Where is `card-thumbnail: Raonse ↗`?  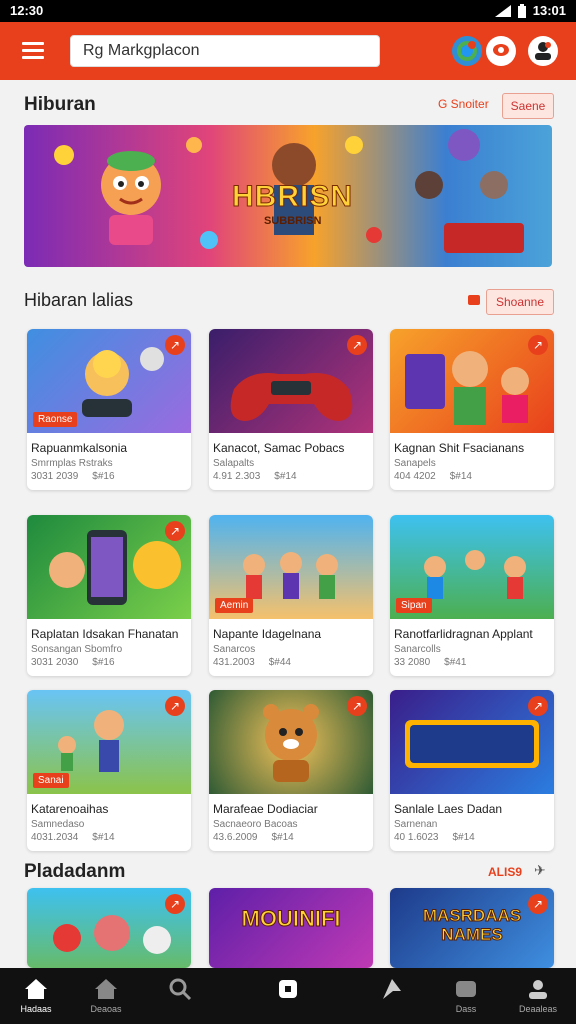 card-thumbnail: Raonse ↗ is located at coordinates (109, 381).